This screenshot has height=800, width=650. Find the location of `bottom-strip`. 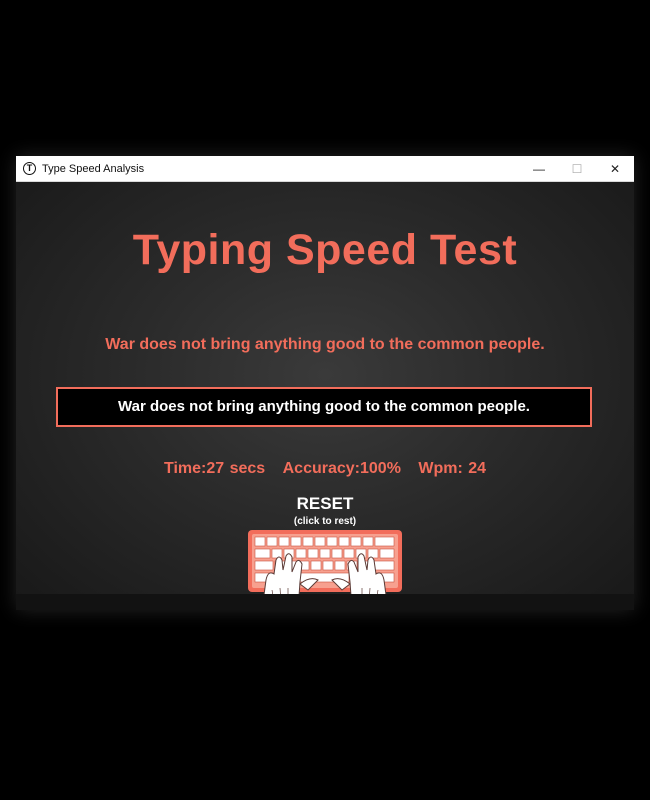

bottom-strip is located at coordinates (325, 602).